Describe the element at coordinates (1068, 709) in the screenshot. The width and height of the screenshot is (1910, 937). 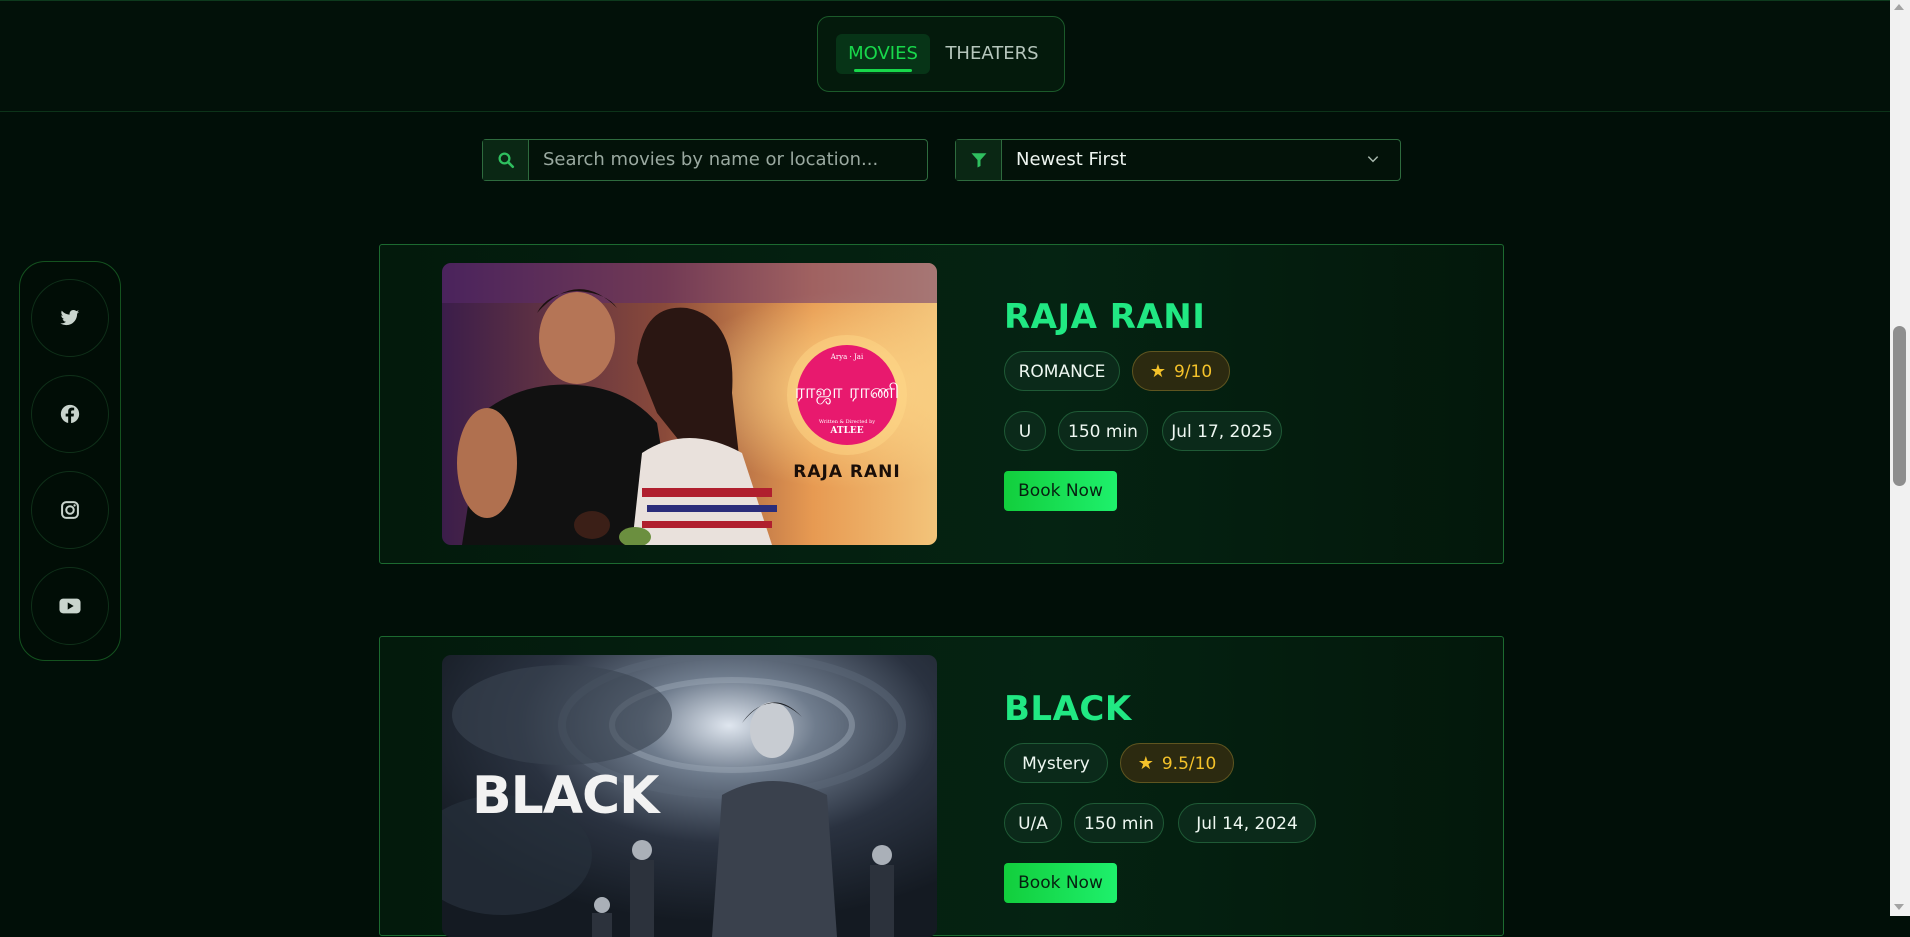
I see `movie-title: BLACK` at that location.